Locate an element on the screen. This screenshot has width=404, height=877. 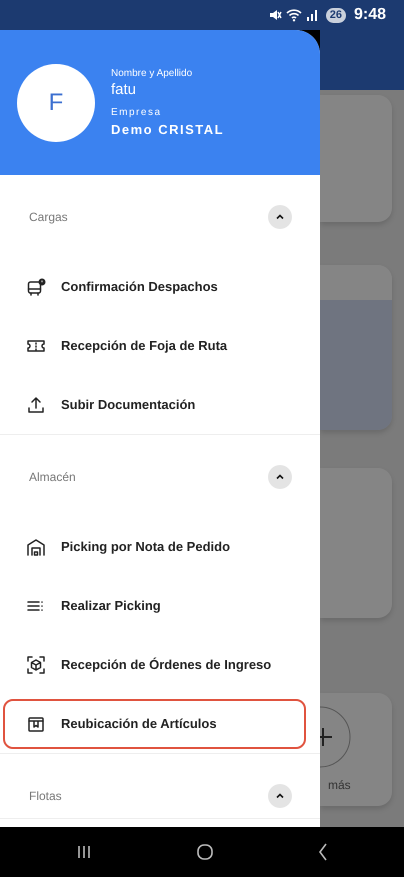
back-icon is located at coordinates (323, 852).